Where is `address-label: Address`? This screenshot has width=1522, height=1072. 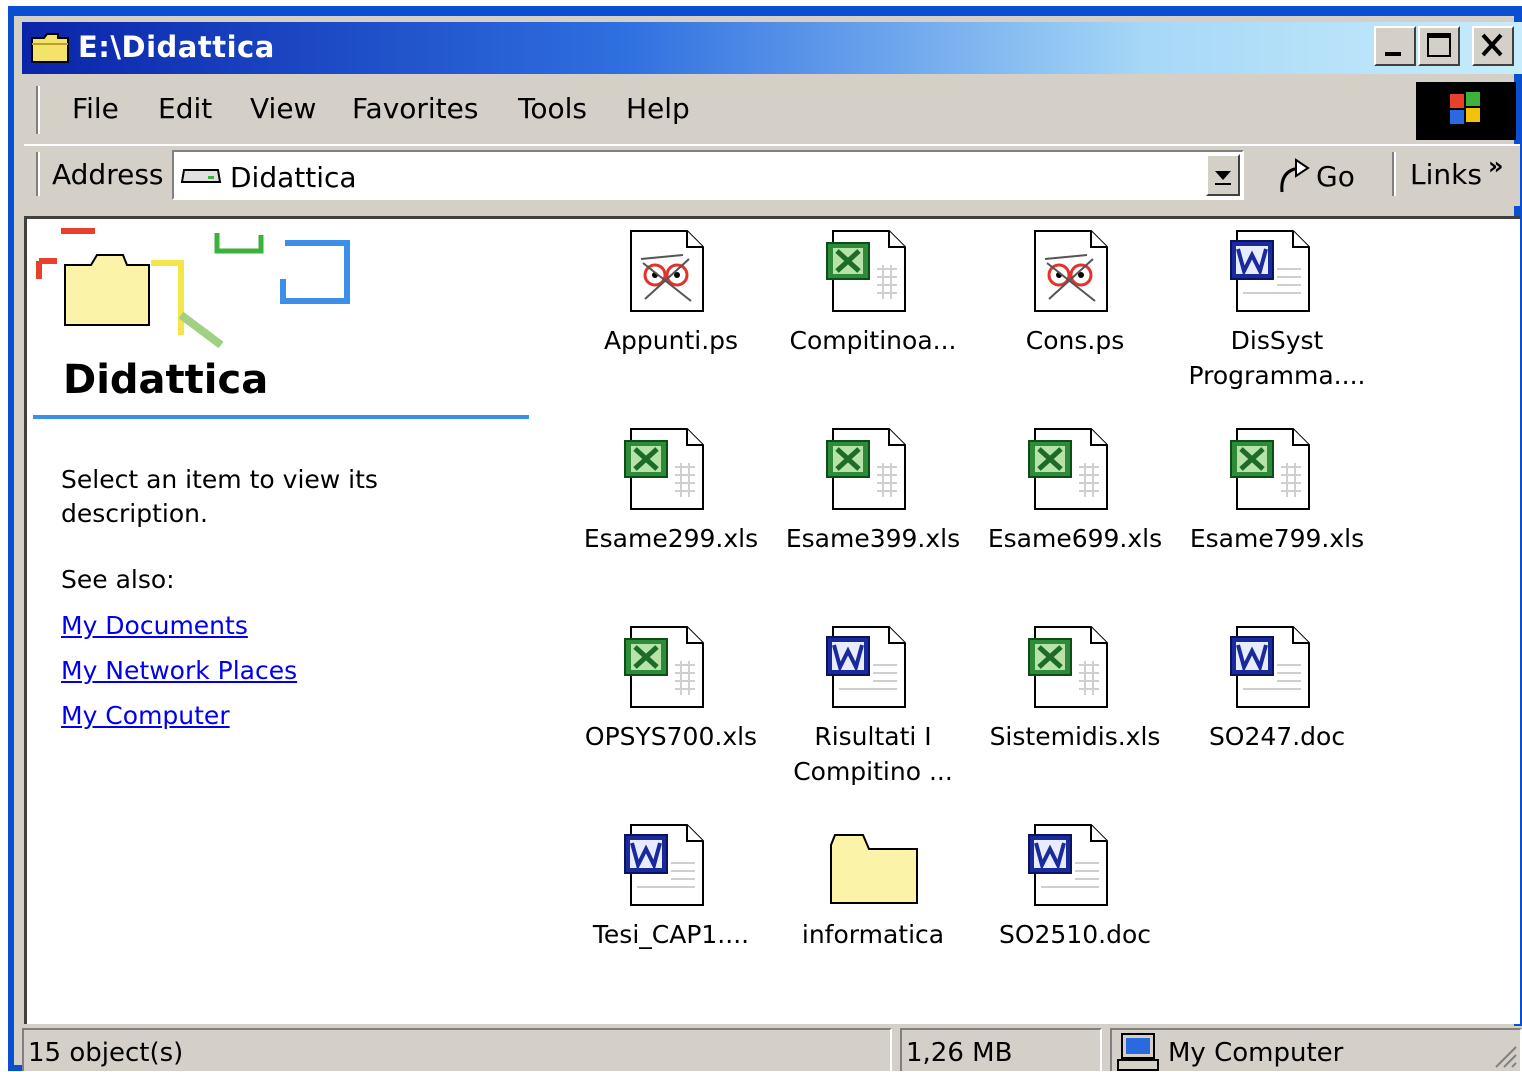
address-label: Address is located at coordinates (108, 174).